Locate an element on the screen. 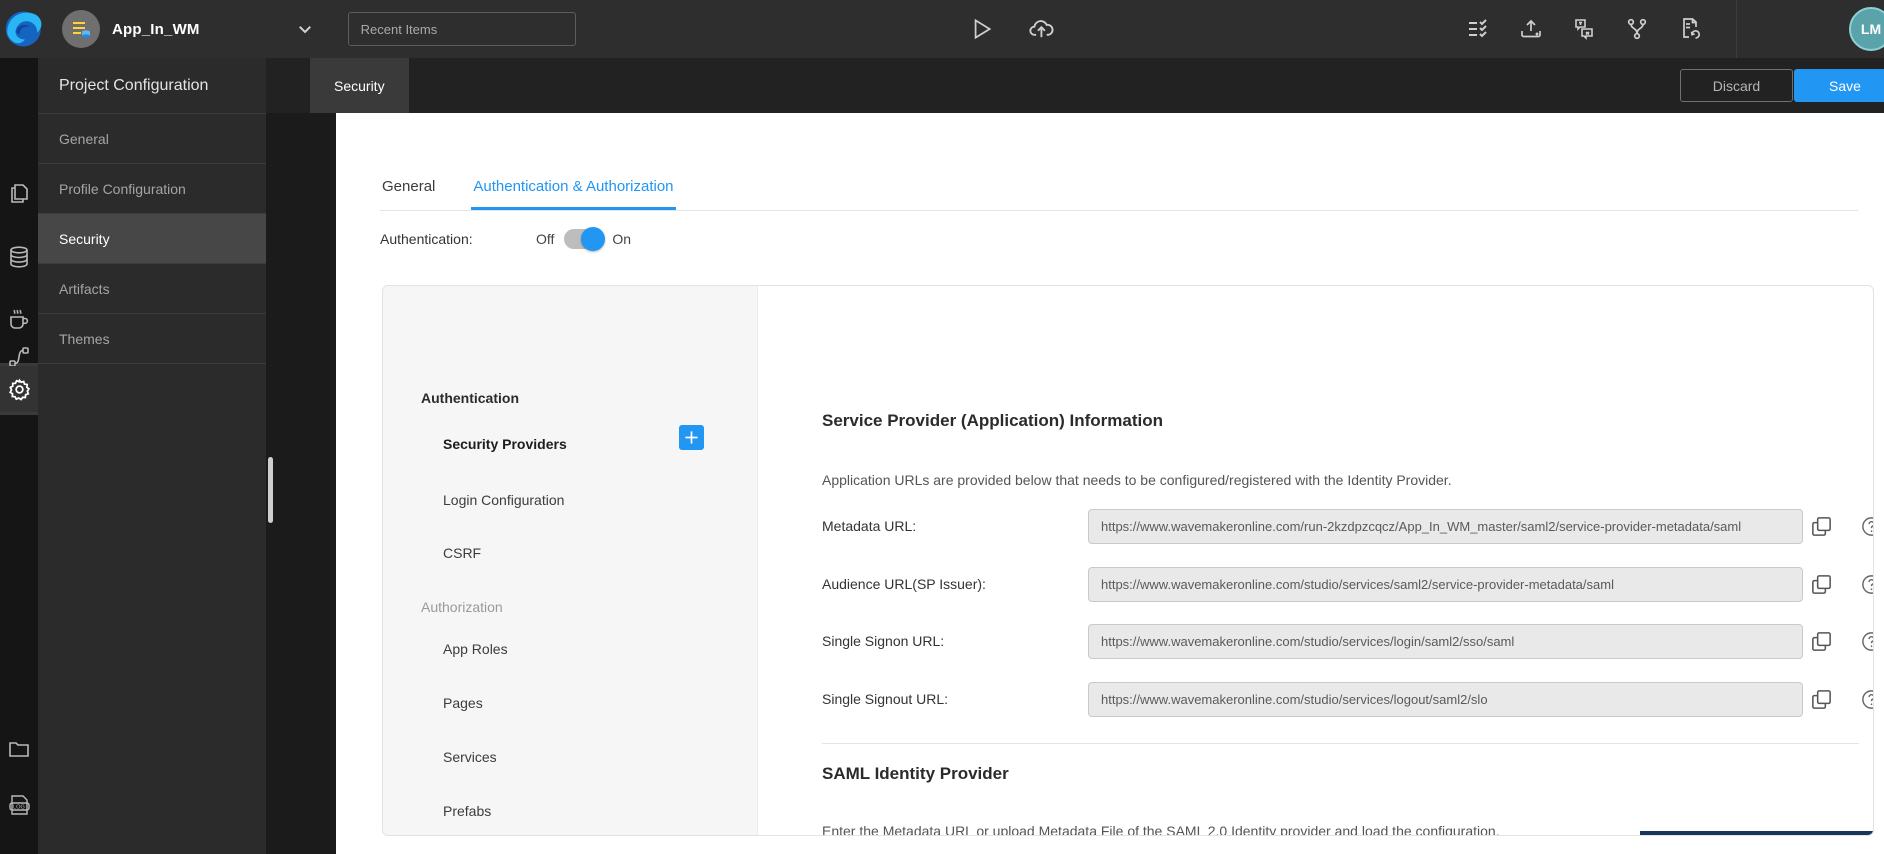  document-tab-strip: Security Discard Save is located at coordinates (1075, 85).